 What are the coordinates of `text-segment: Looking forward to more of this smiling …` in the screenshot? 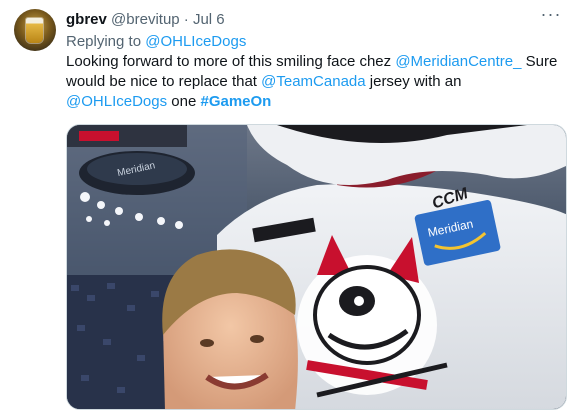 It's located at (229, 61).